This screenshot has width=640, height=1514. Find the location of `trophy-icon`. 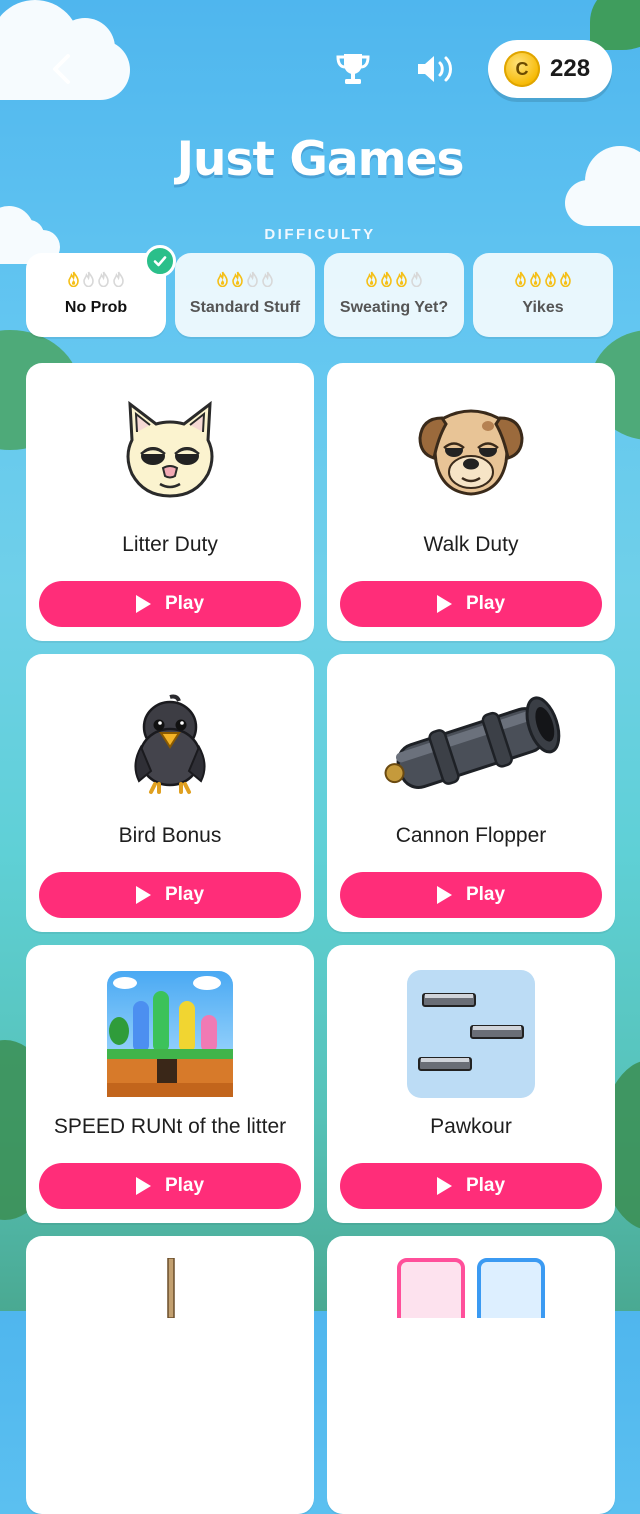

trophy-icon is located at coordinates (353, 69).